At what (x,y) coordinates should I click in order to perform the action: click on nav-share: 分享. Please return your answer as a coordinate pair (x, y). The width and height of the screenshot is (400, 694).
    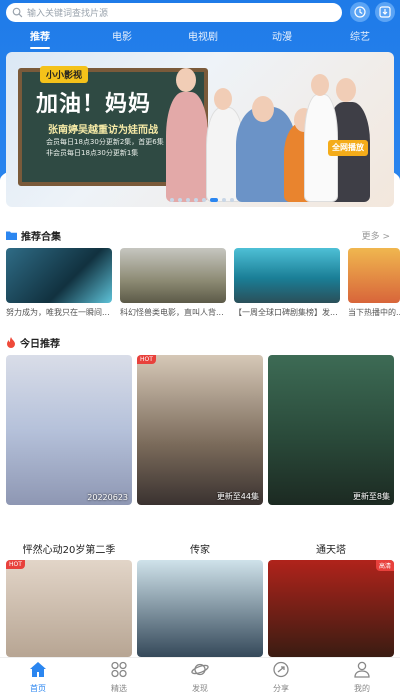
    Looking at the image, I should click on (281, 677).